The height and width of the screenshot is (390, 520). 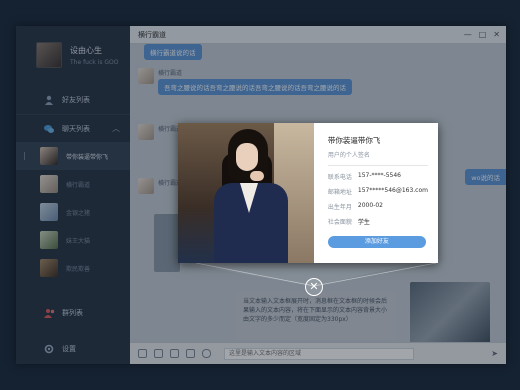 What do you see at coordinates (49, 349) in the screenshot?
I see `gear-icon` at bounding box center [49, 349].